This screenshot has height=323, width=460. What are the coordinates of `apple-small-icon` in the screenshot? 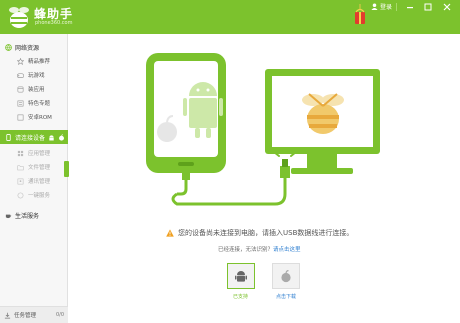 It's located at (61, 137).